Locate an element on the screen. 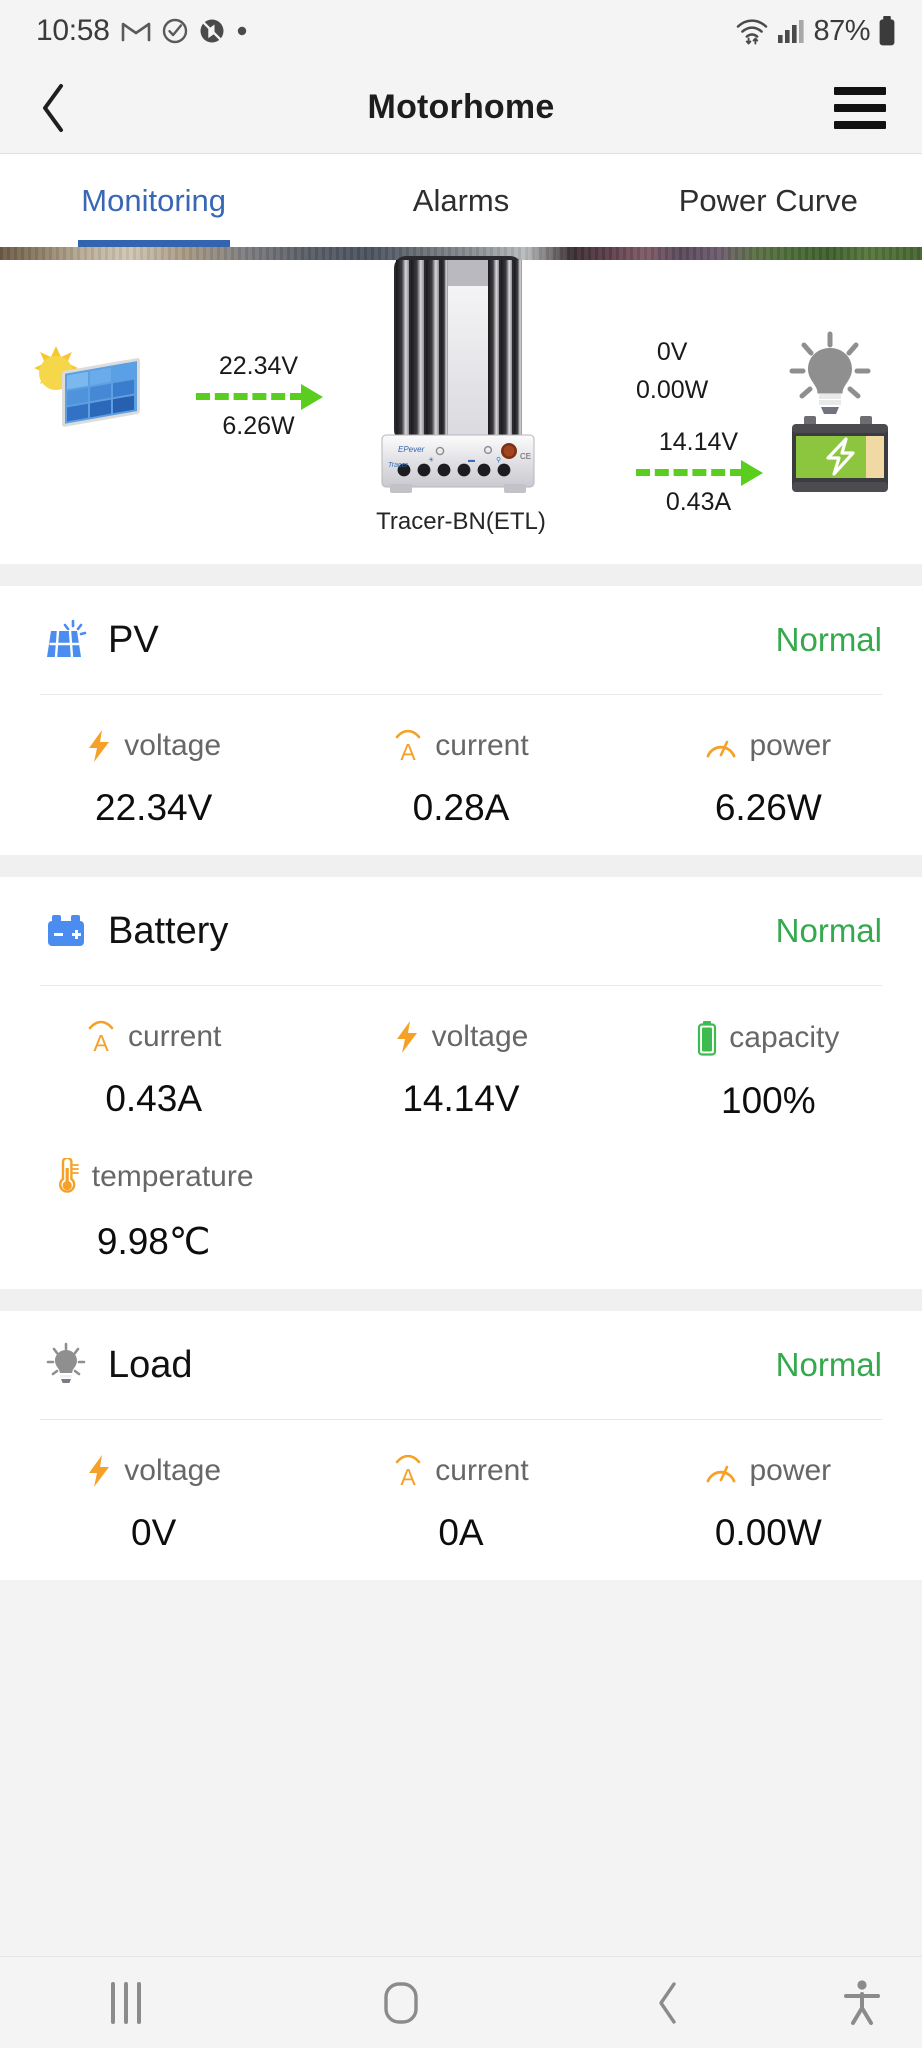 This screenshot has width=922, height=2048. gmail-icon is located at coordinates (135, 32).